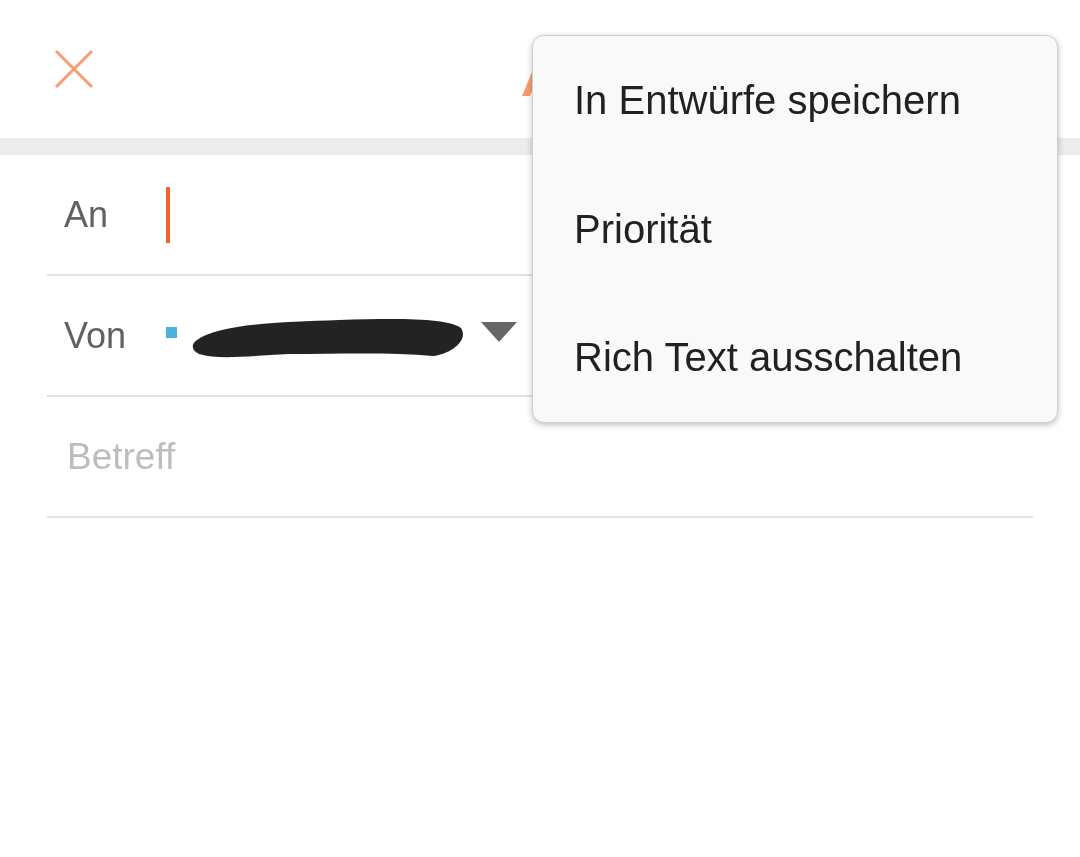 This screenshot has height=857, width=1080. Describe the element at coordinates (795, 100) in the screenshot. I see `menu-item: In Entwürfe speichern` at that location.